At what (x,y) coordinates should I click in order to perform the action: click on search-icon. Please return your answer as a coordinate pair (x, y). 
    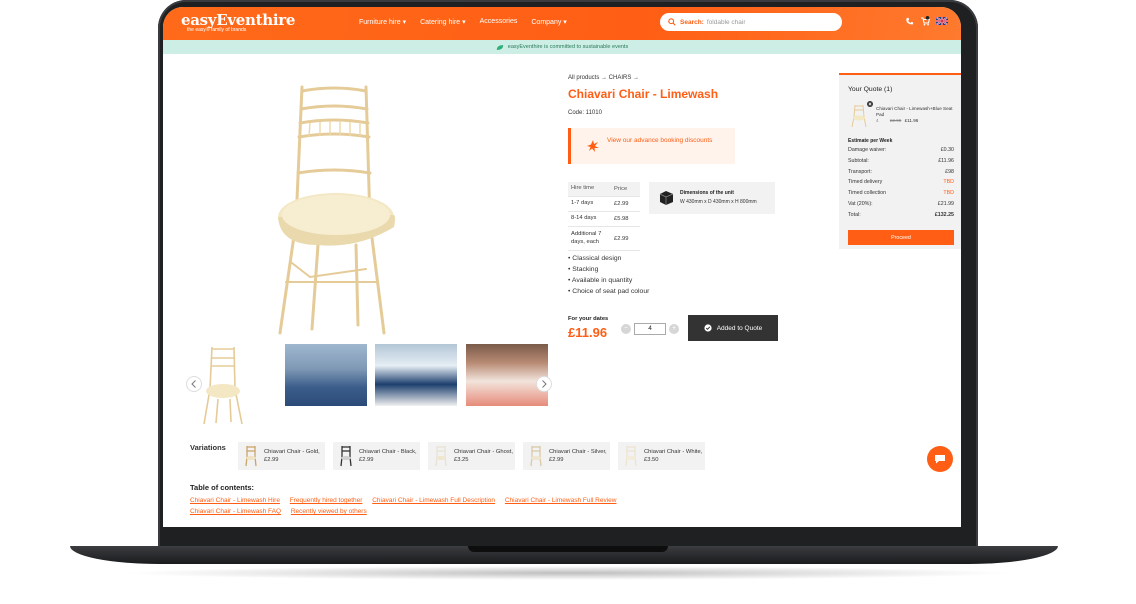
    Looking at the image, I should click on (672, 22).